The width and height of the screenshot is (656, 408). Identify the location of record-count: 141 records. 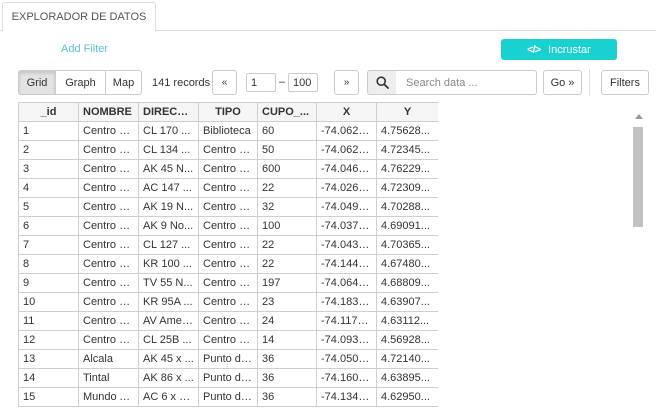
(181, 83).